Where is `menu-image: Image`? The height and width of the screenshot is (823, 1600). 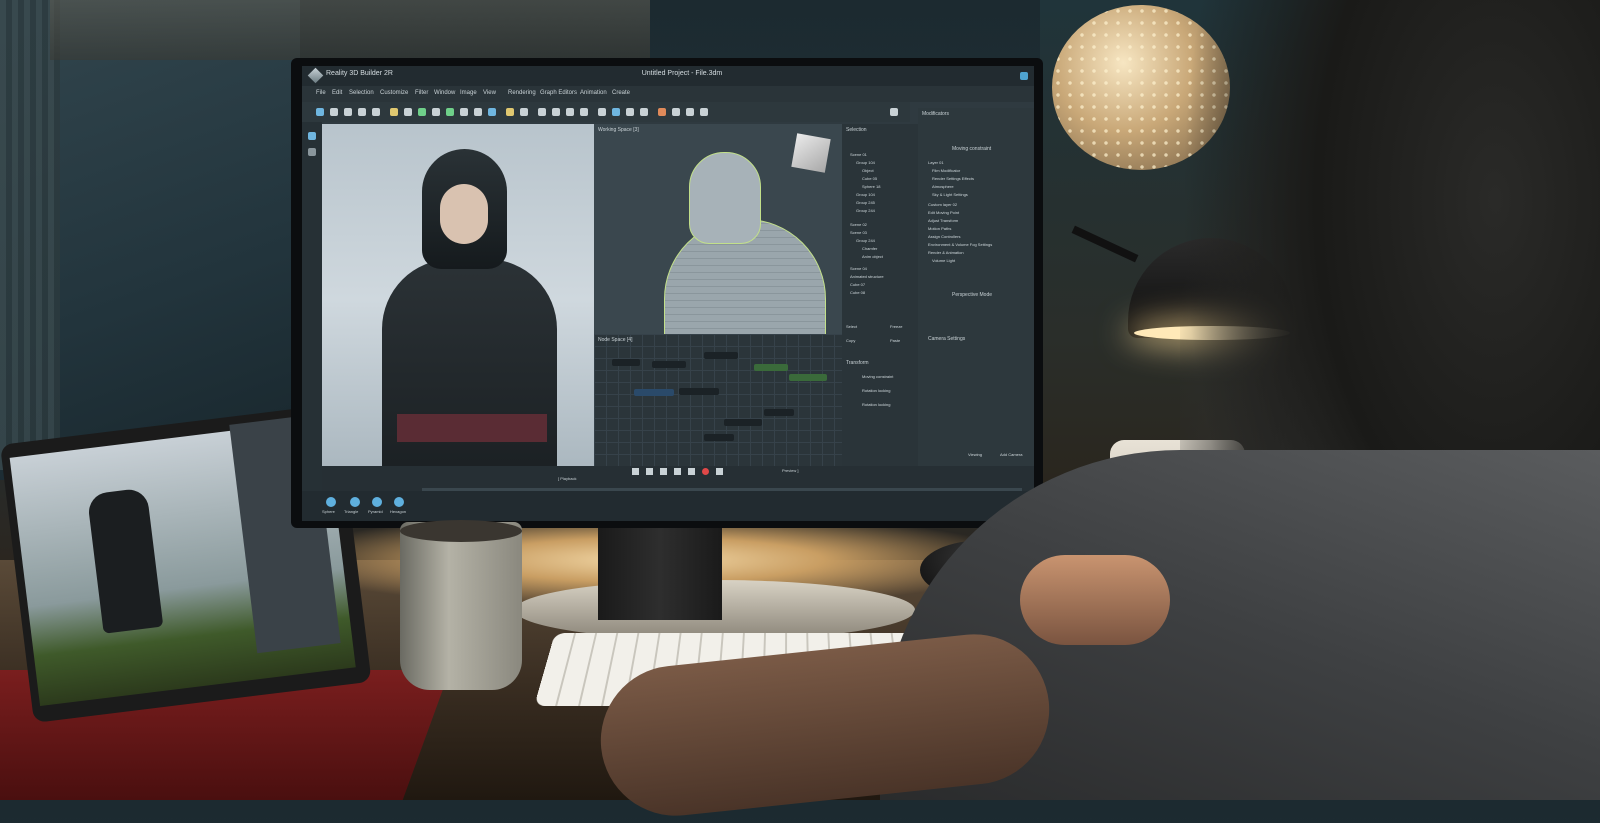 menu-image: Image is located at coordinates (468, 93).